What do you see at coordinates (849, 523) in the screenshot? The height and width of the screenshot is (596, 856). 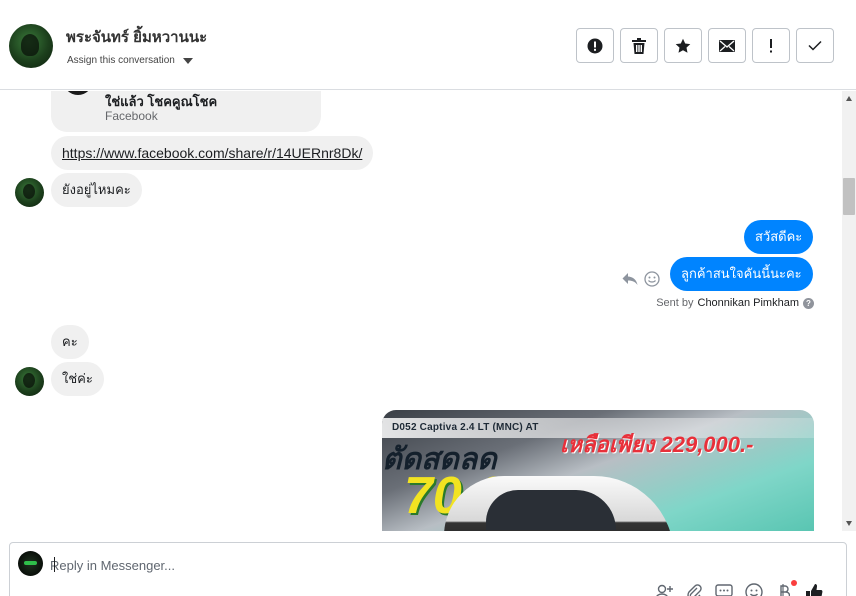 I see `scroll-down-arrow-icon` at bounding box center [849, 523].